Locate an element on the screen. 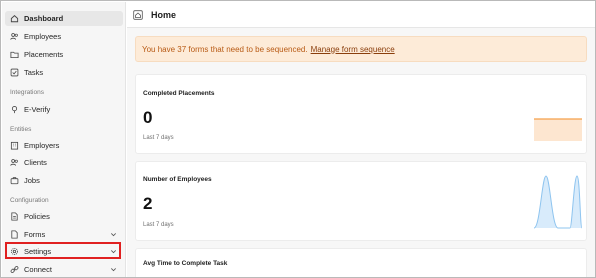 The width and height of the screenshot is (596, 278). settings-highlight-box is located at coordinates (63, 250).